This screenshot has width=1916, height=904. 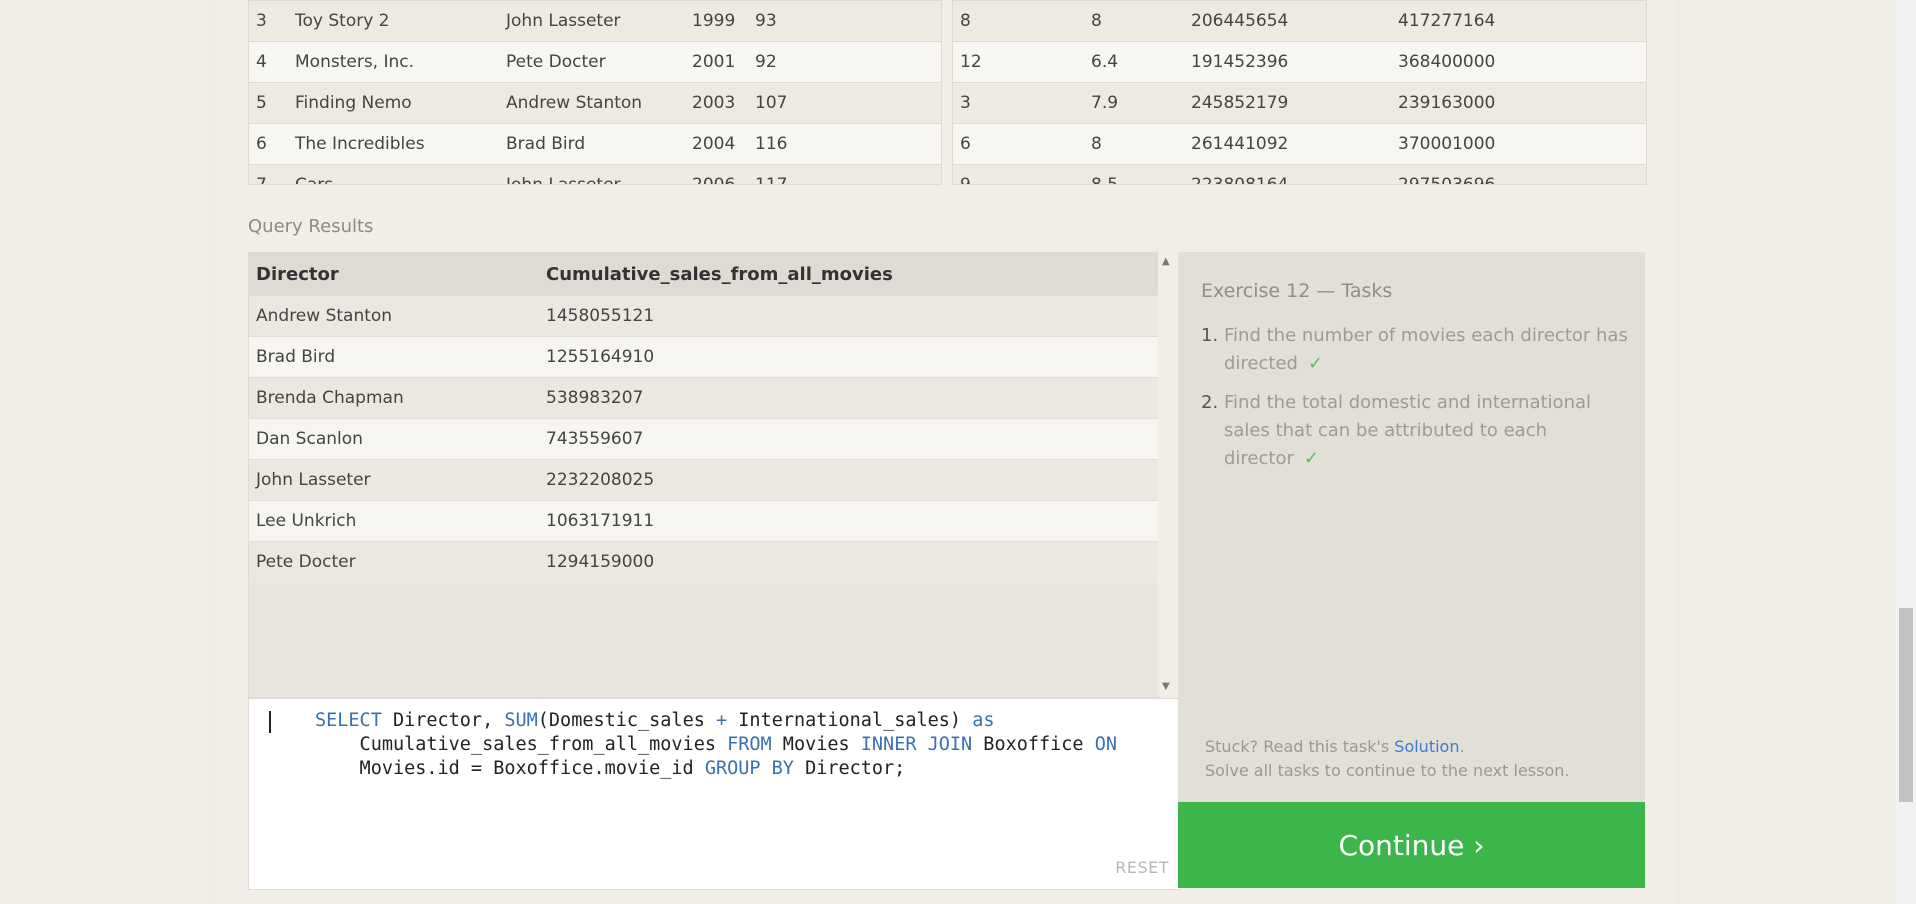 What do you see at coordinates (1906, 452) in the screenshot?
I see `page-scrollbar` at bounding box center [1906, 452].